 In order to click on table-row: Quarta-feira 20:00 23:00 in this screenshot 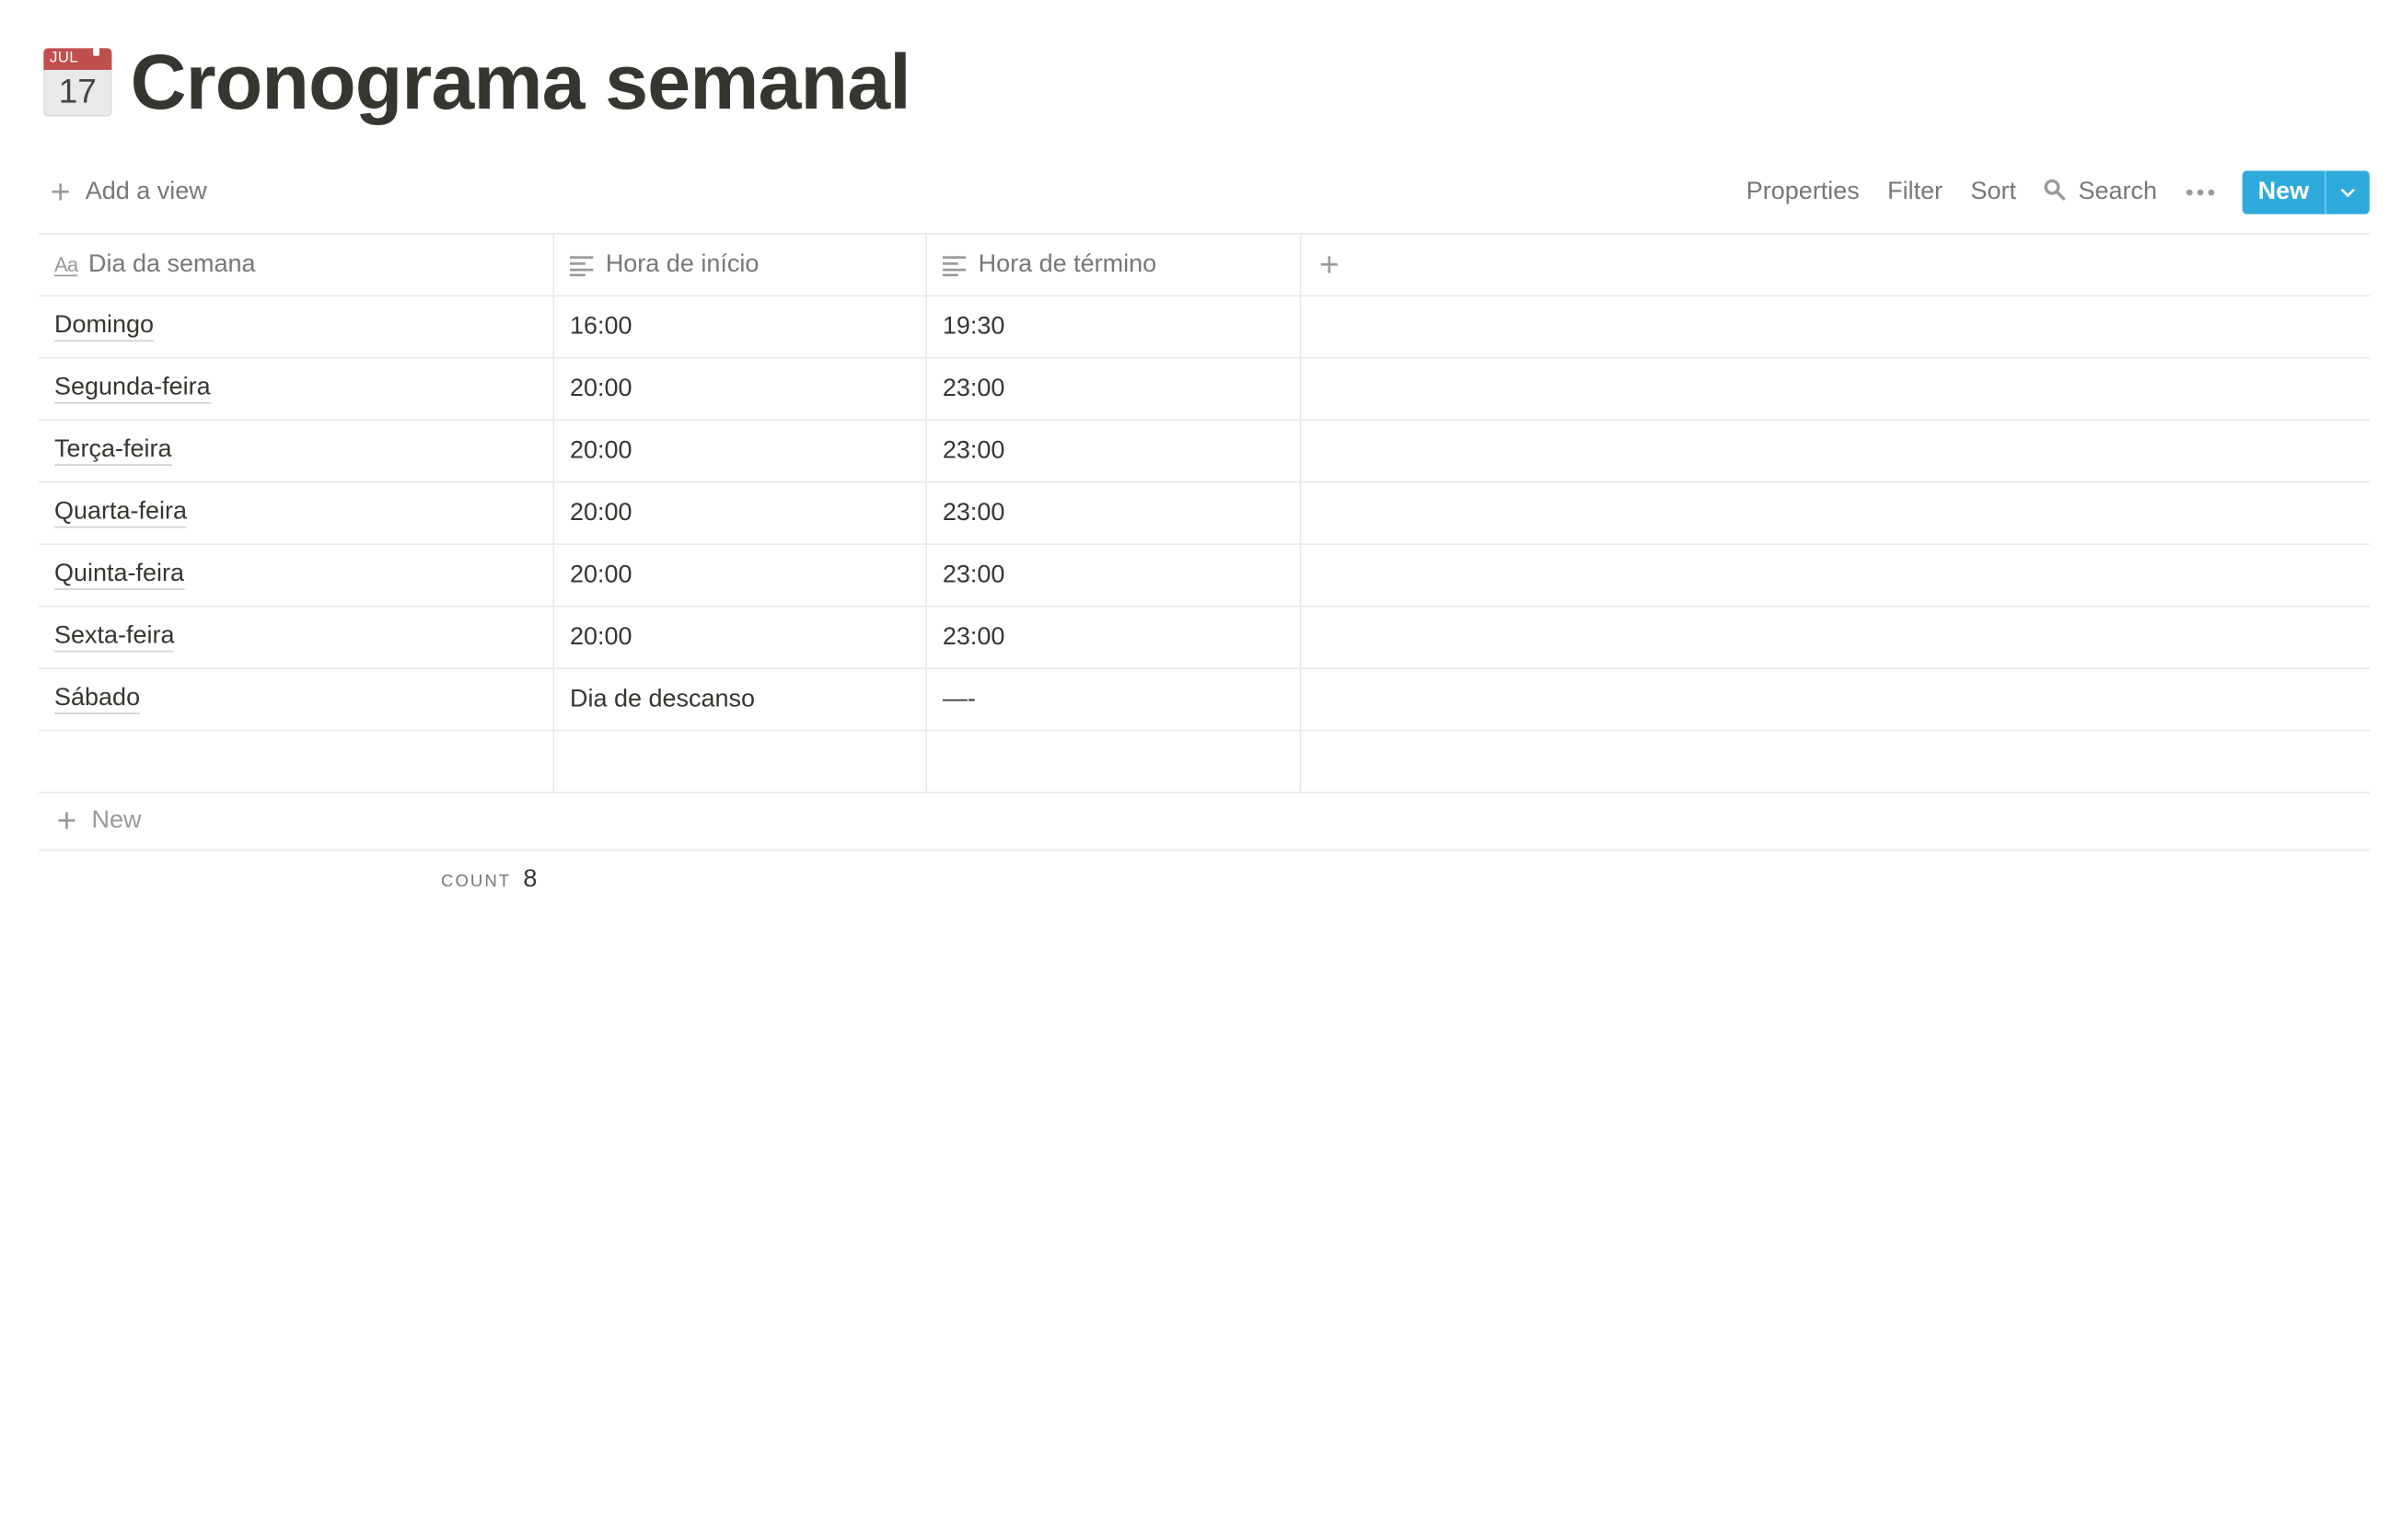, I will do `click(1204, 514)`.